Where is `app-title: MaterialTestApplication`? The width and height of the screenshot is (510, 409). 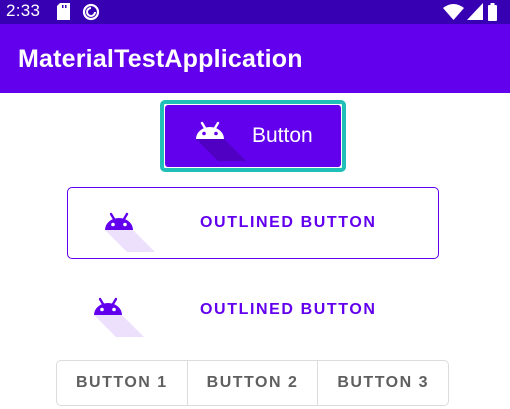
app-title: MaterialTestApplication is located at coordinates (160, 59).